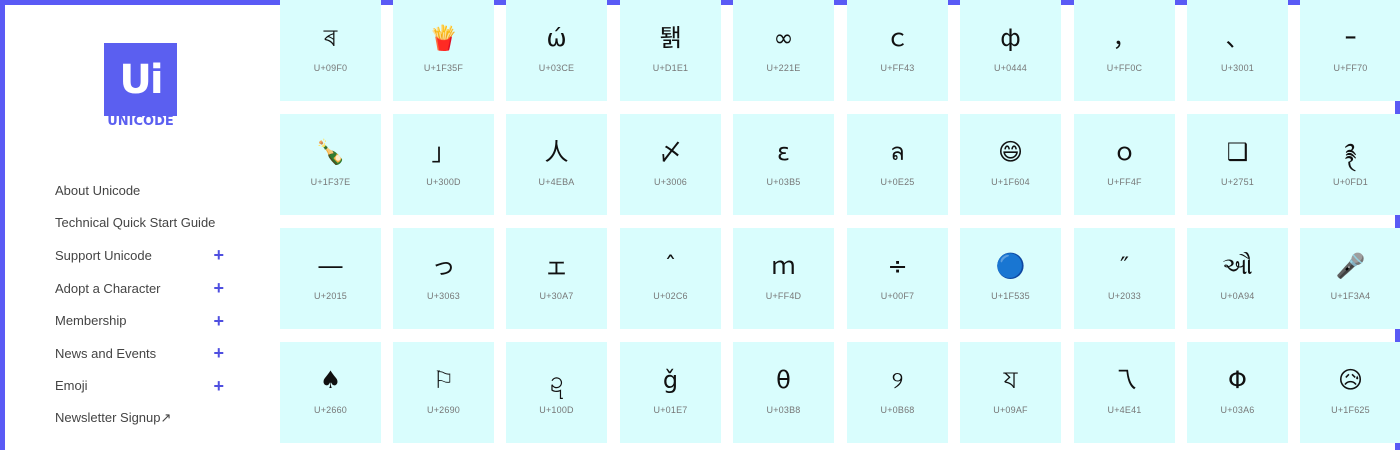  What do you see at coordinates (140, 79) in the screenshot?
I see `unicode-logo: Ui` at bounding box center [140, 79].